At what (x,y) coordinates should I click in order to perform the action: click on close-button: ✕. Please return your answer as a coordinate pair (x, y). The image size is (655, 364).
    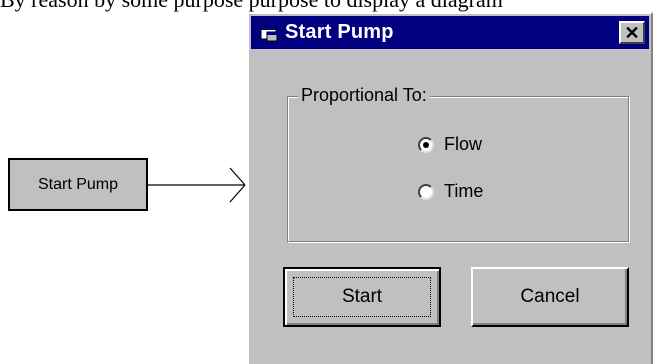
    Looking at the image, I should click on (632, 32).